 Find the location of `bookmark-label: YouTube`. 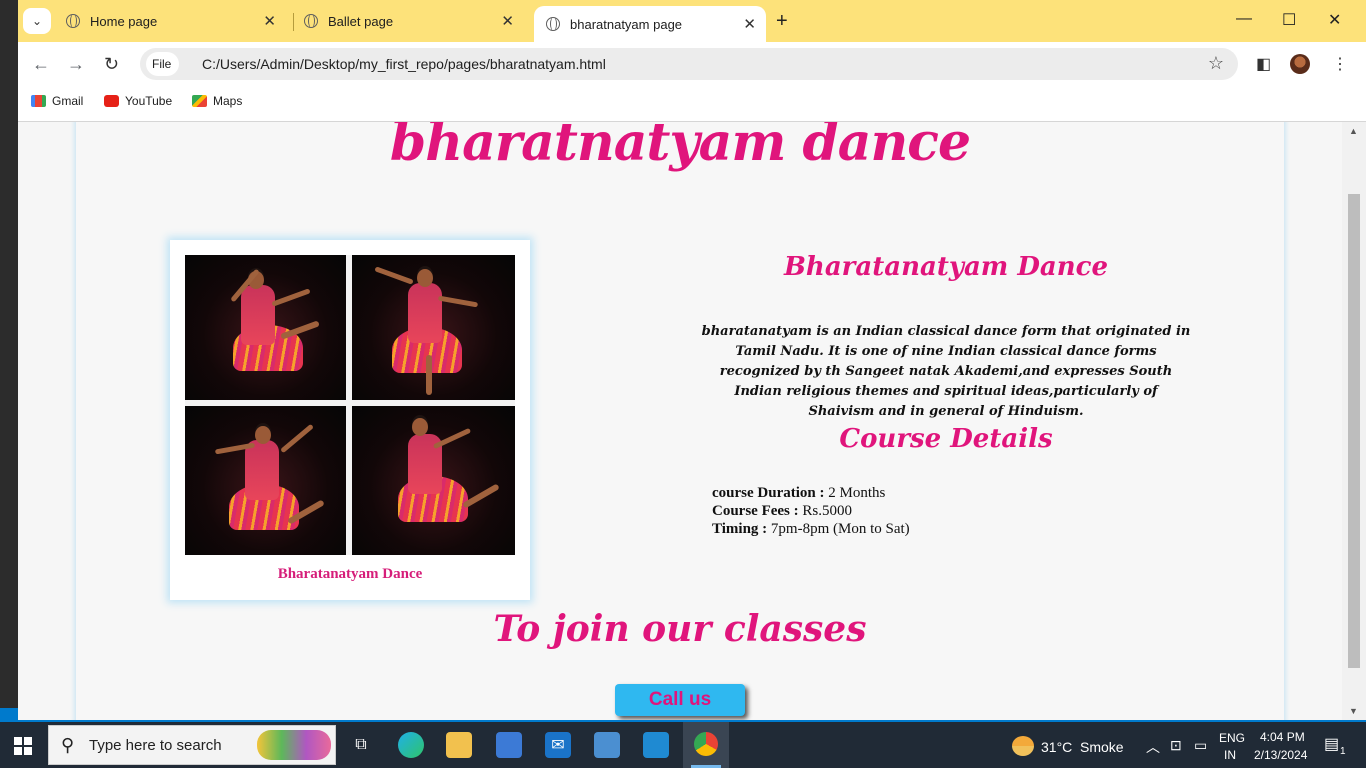

bookmark-label: YouTube is located at coordinates (149, 101).